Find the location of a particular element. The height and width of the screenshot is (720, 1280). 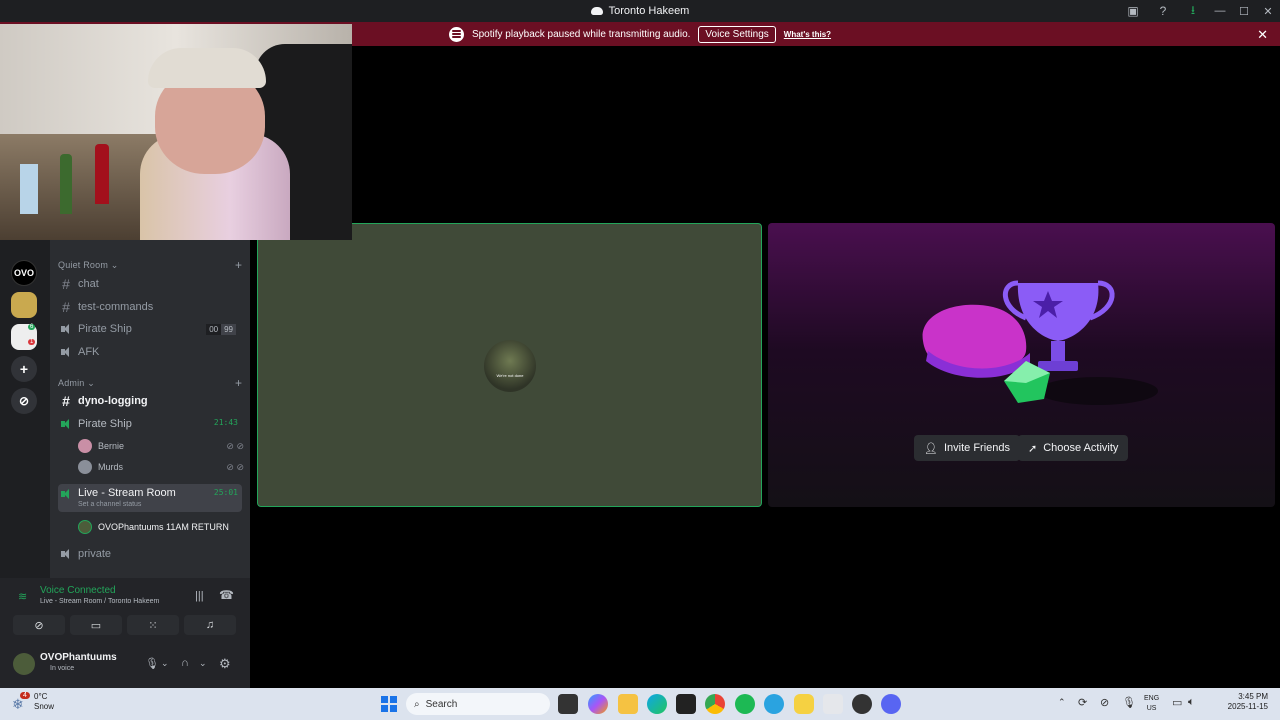

title-bar: Toronto Hakeem ▣ ? ⭳ — ☐ ✕ is located at coordinates (640, 11).